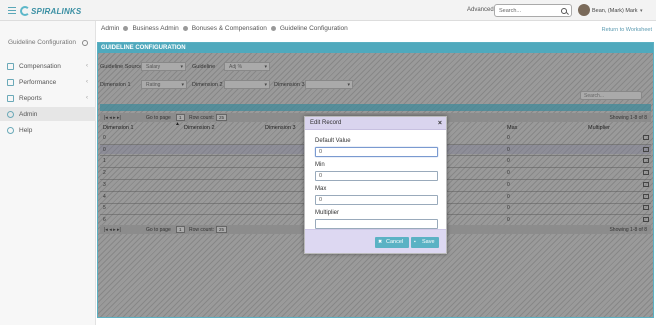  What do you see at coordinates (207, 85) in the screenshot?
I see `dimension2-label: Dimension 2` at bounding box center [207, 85].